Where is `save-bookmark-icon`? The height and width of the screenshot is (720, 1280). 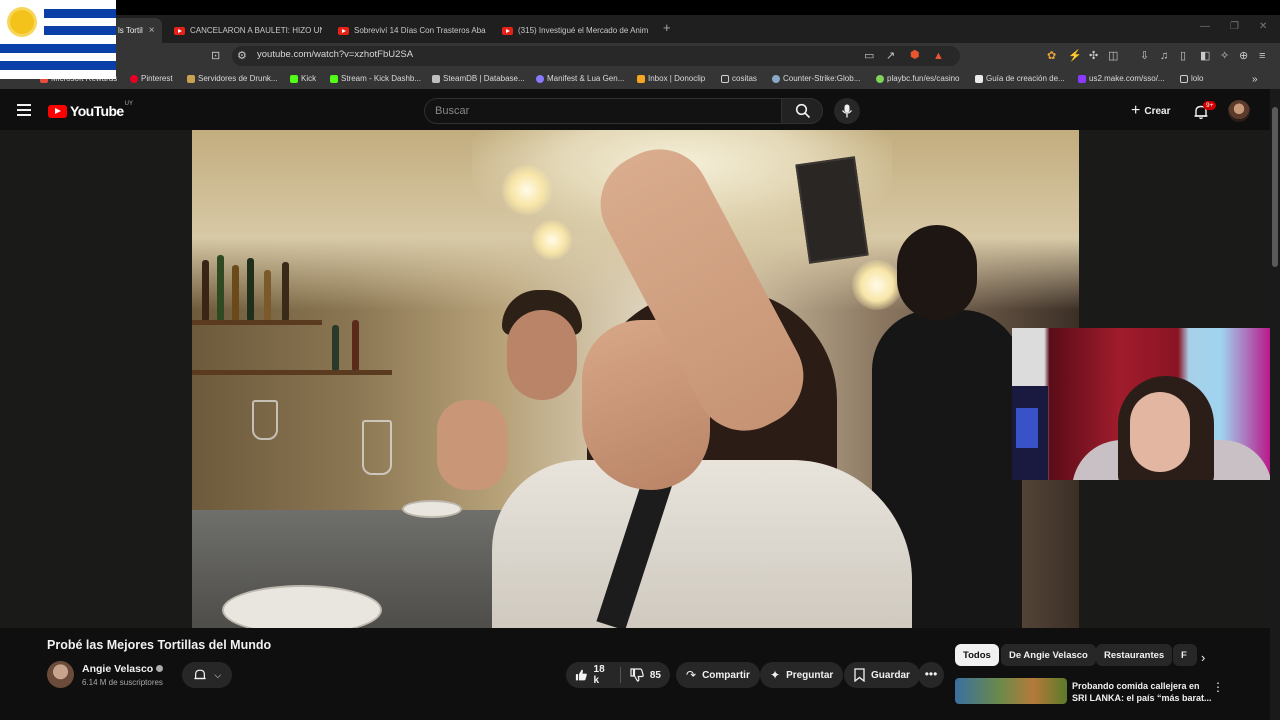
save-bookmark-icon is located at coordinates (859, 675).